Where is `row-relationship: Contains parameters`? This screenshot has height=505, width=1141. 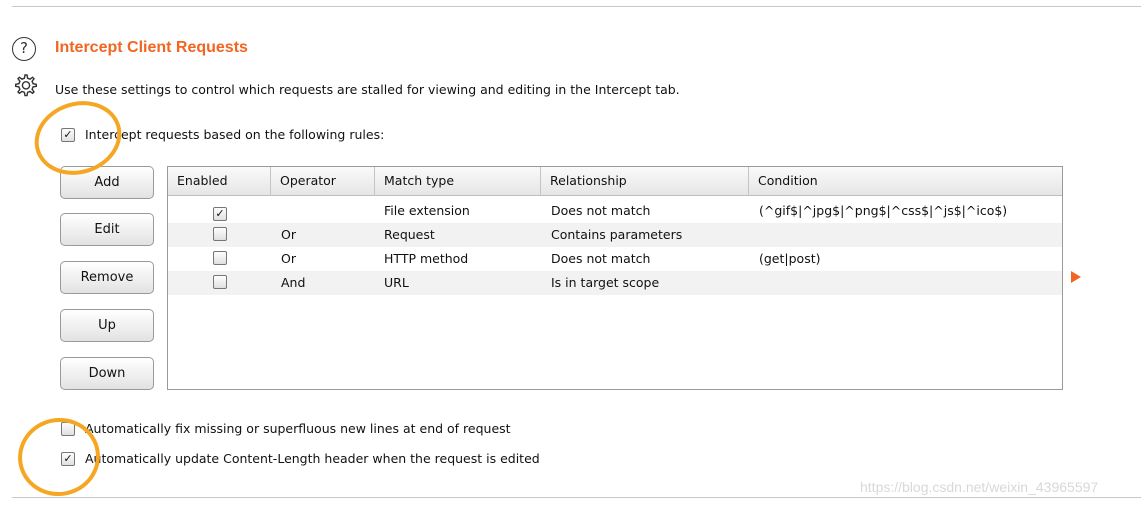
row-relationship: Contains parameters is located at coordinates (617, 234).